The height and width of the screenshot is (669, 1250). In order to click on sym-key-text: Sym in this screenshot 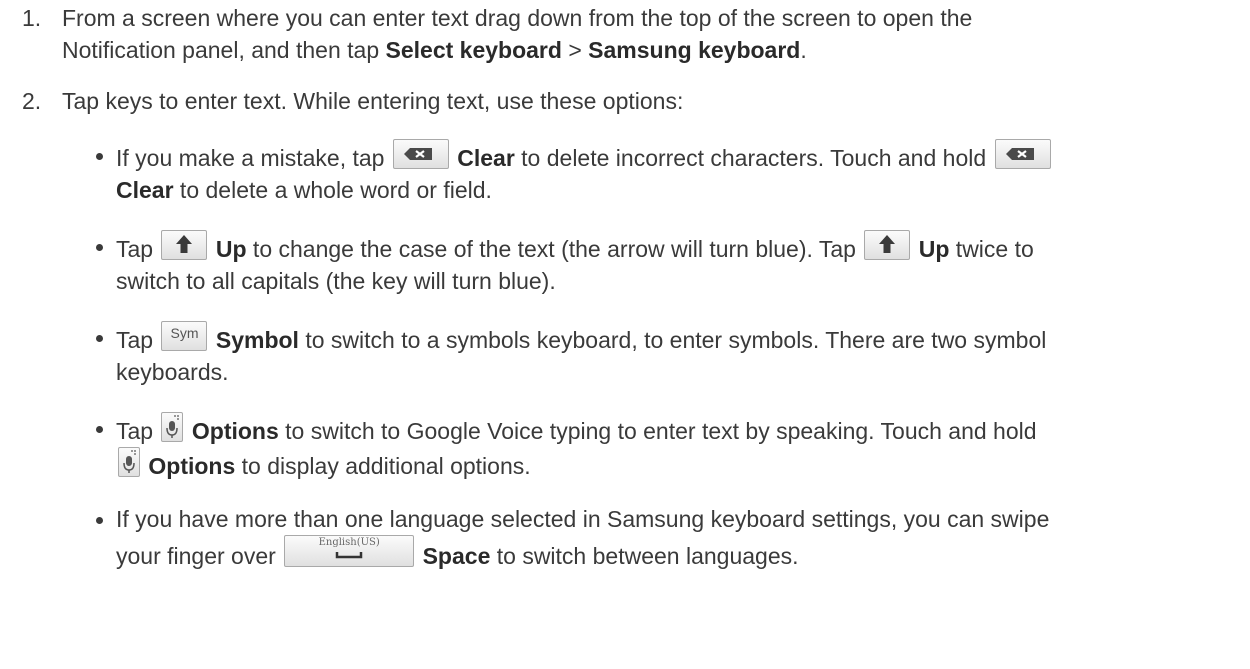, I will do `click(184, 333)`.